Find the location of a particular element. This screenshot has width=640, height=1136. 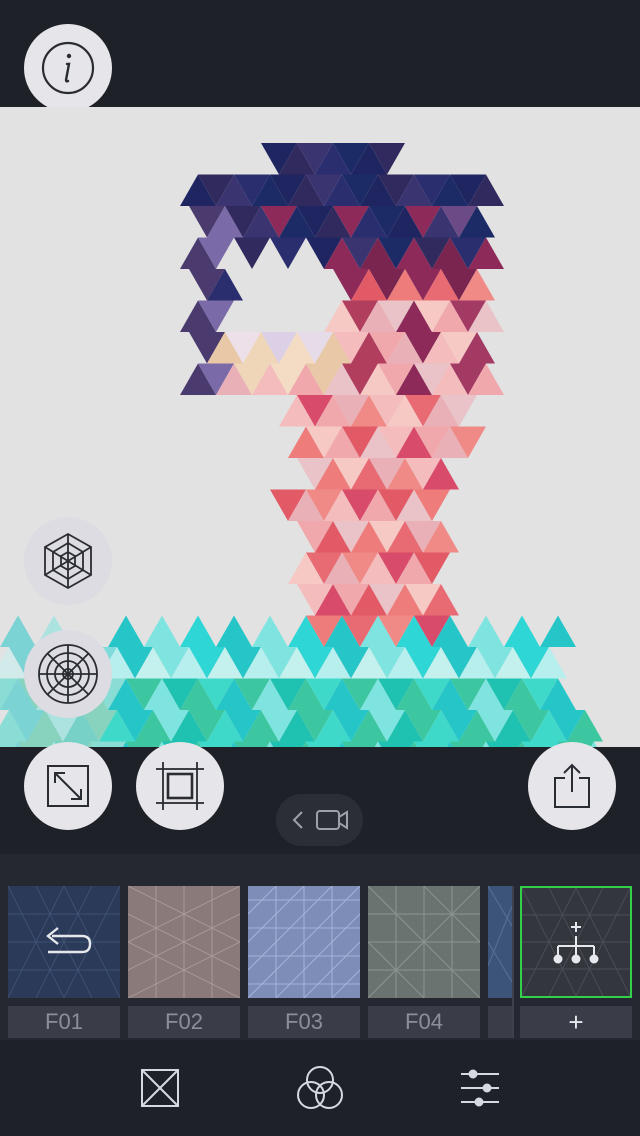

expand-button is located at coordinates (68, 786).